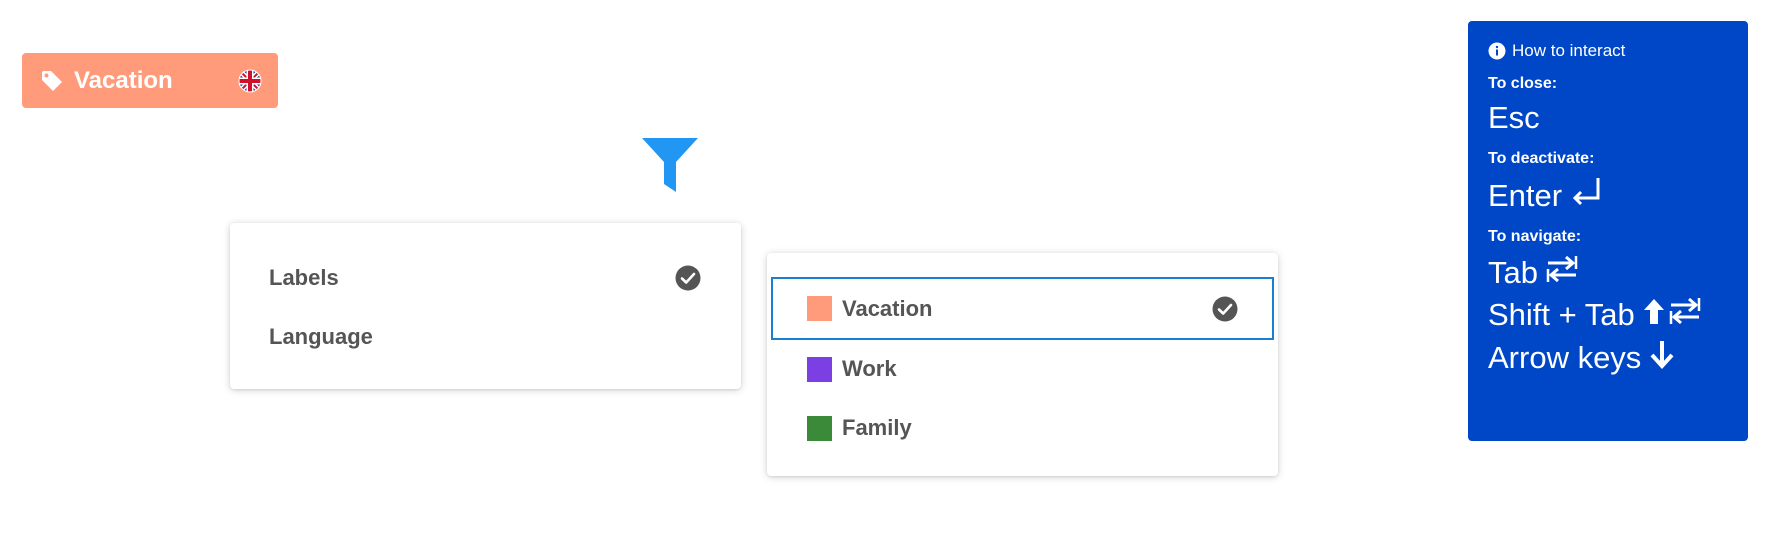 This screenshot has height=536, width=1768. Describe the element at coordinates (250, 81) in the screenshot. I see `uk-flag-icon` at that location.